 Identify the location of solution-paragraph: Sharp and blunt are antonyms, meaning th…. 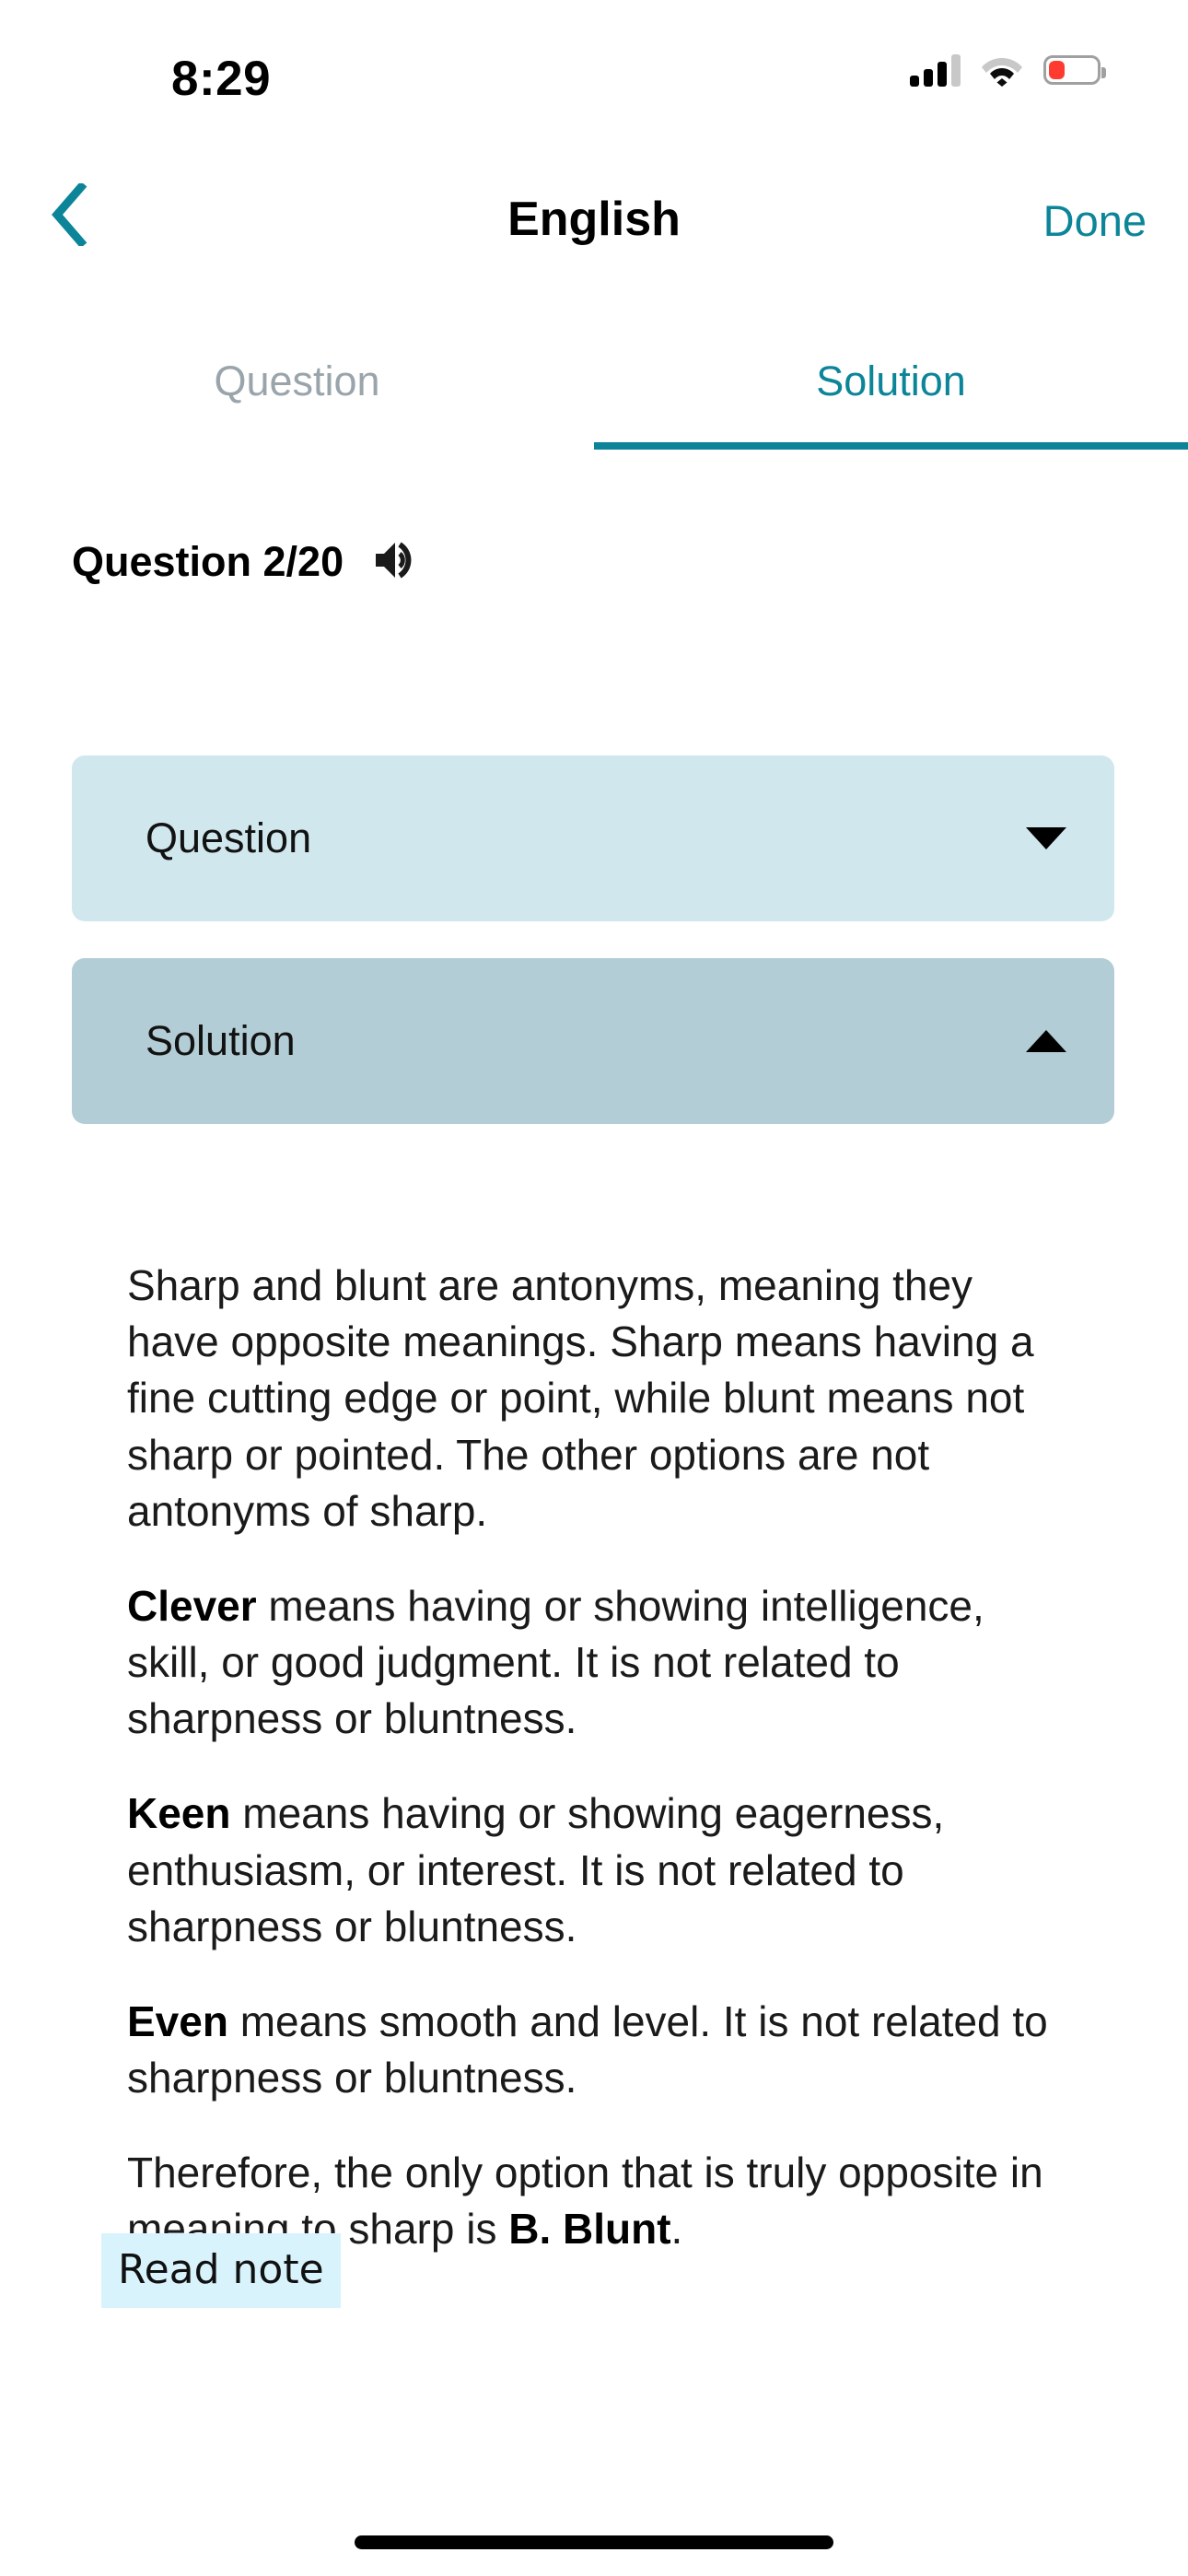
(587, 1399).